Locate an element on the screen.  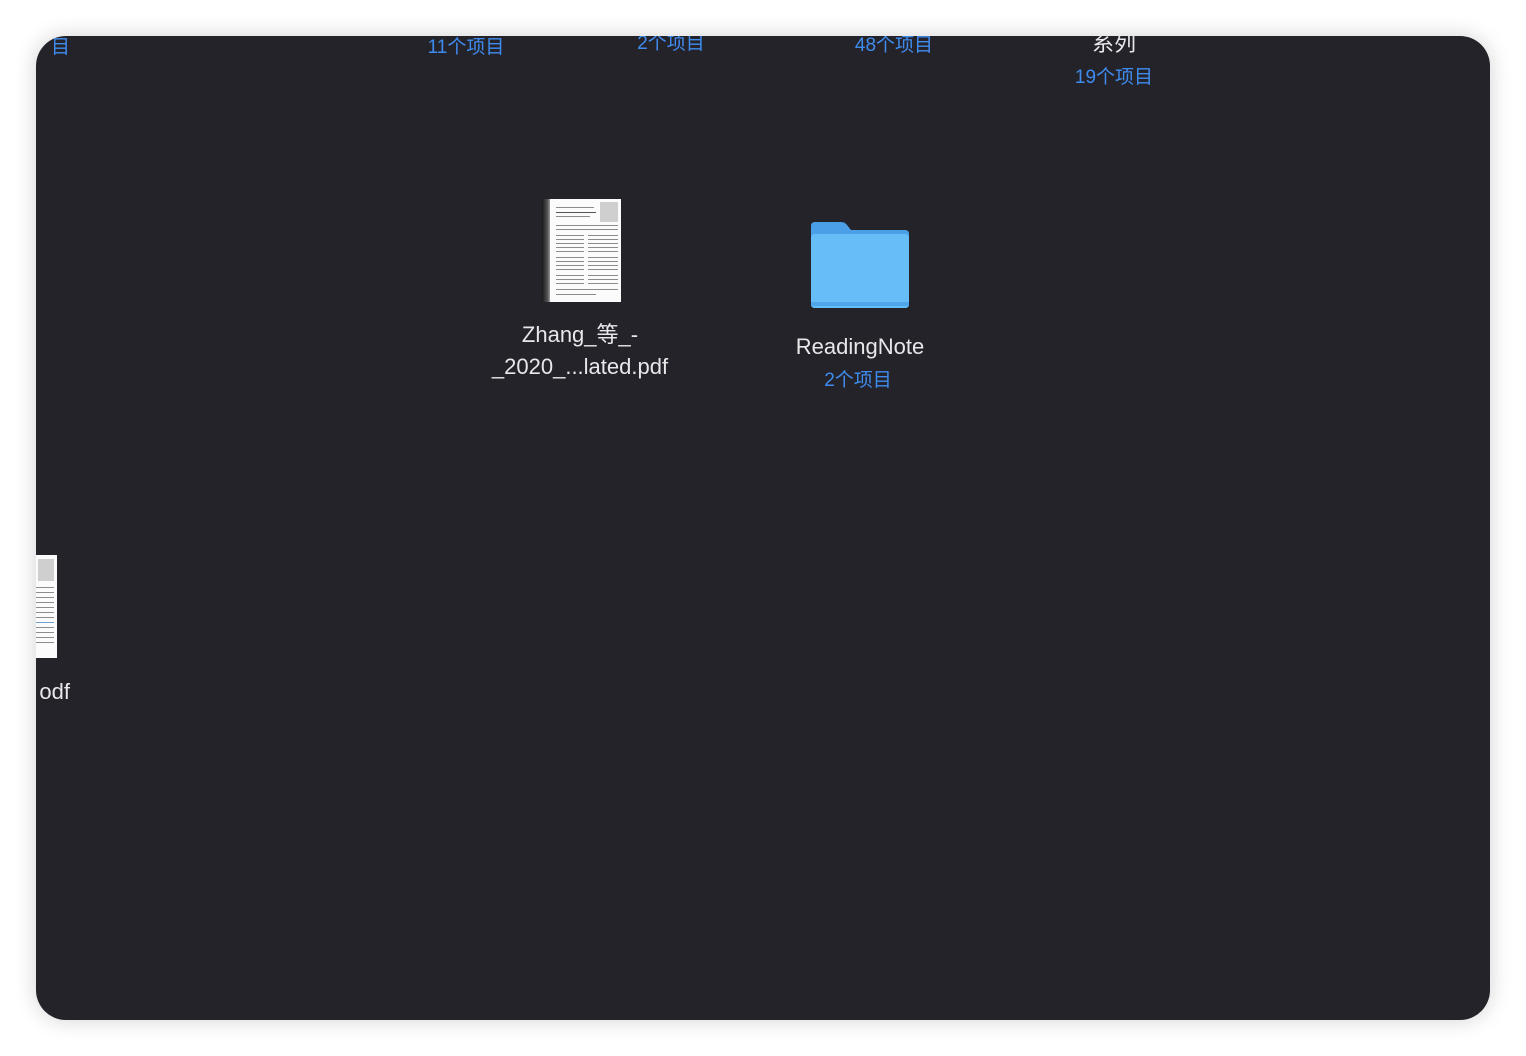
reading-note-count: 2个项目 is located at coordinates (858, 380).